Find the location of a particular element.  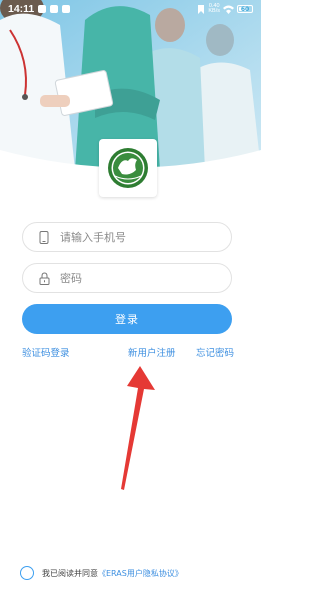

status-left: 14:11 is located at coordinates (39, 9).